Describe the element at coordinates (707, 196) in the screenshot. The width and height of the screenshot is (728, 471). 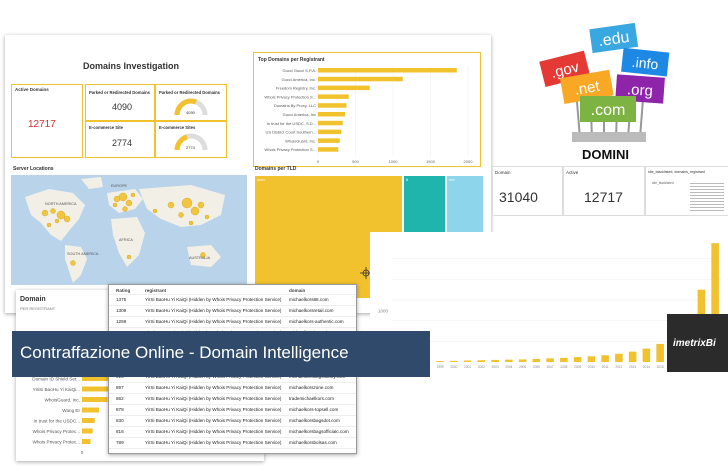
I see `blacklist-list` at that location.